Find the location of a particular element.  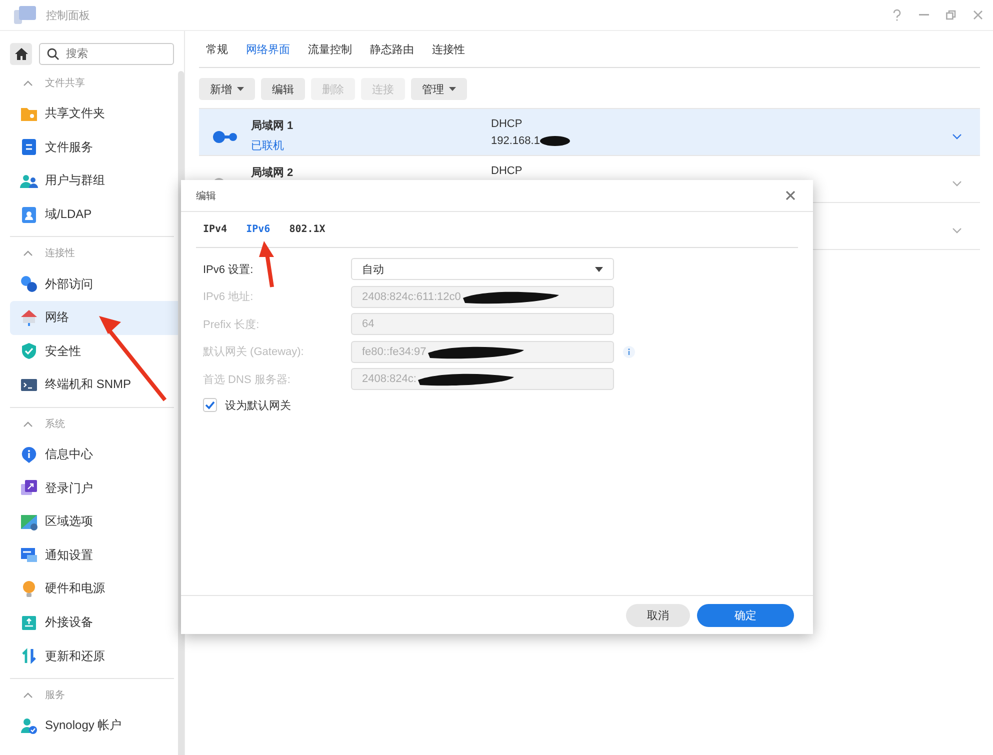

field-label: 首选 DNS 服务器: is located at coordinates (247, 379).